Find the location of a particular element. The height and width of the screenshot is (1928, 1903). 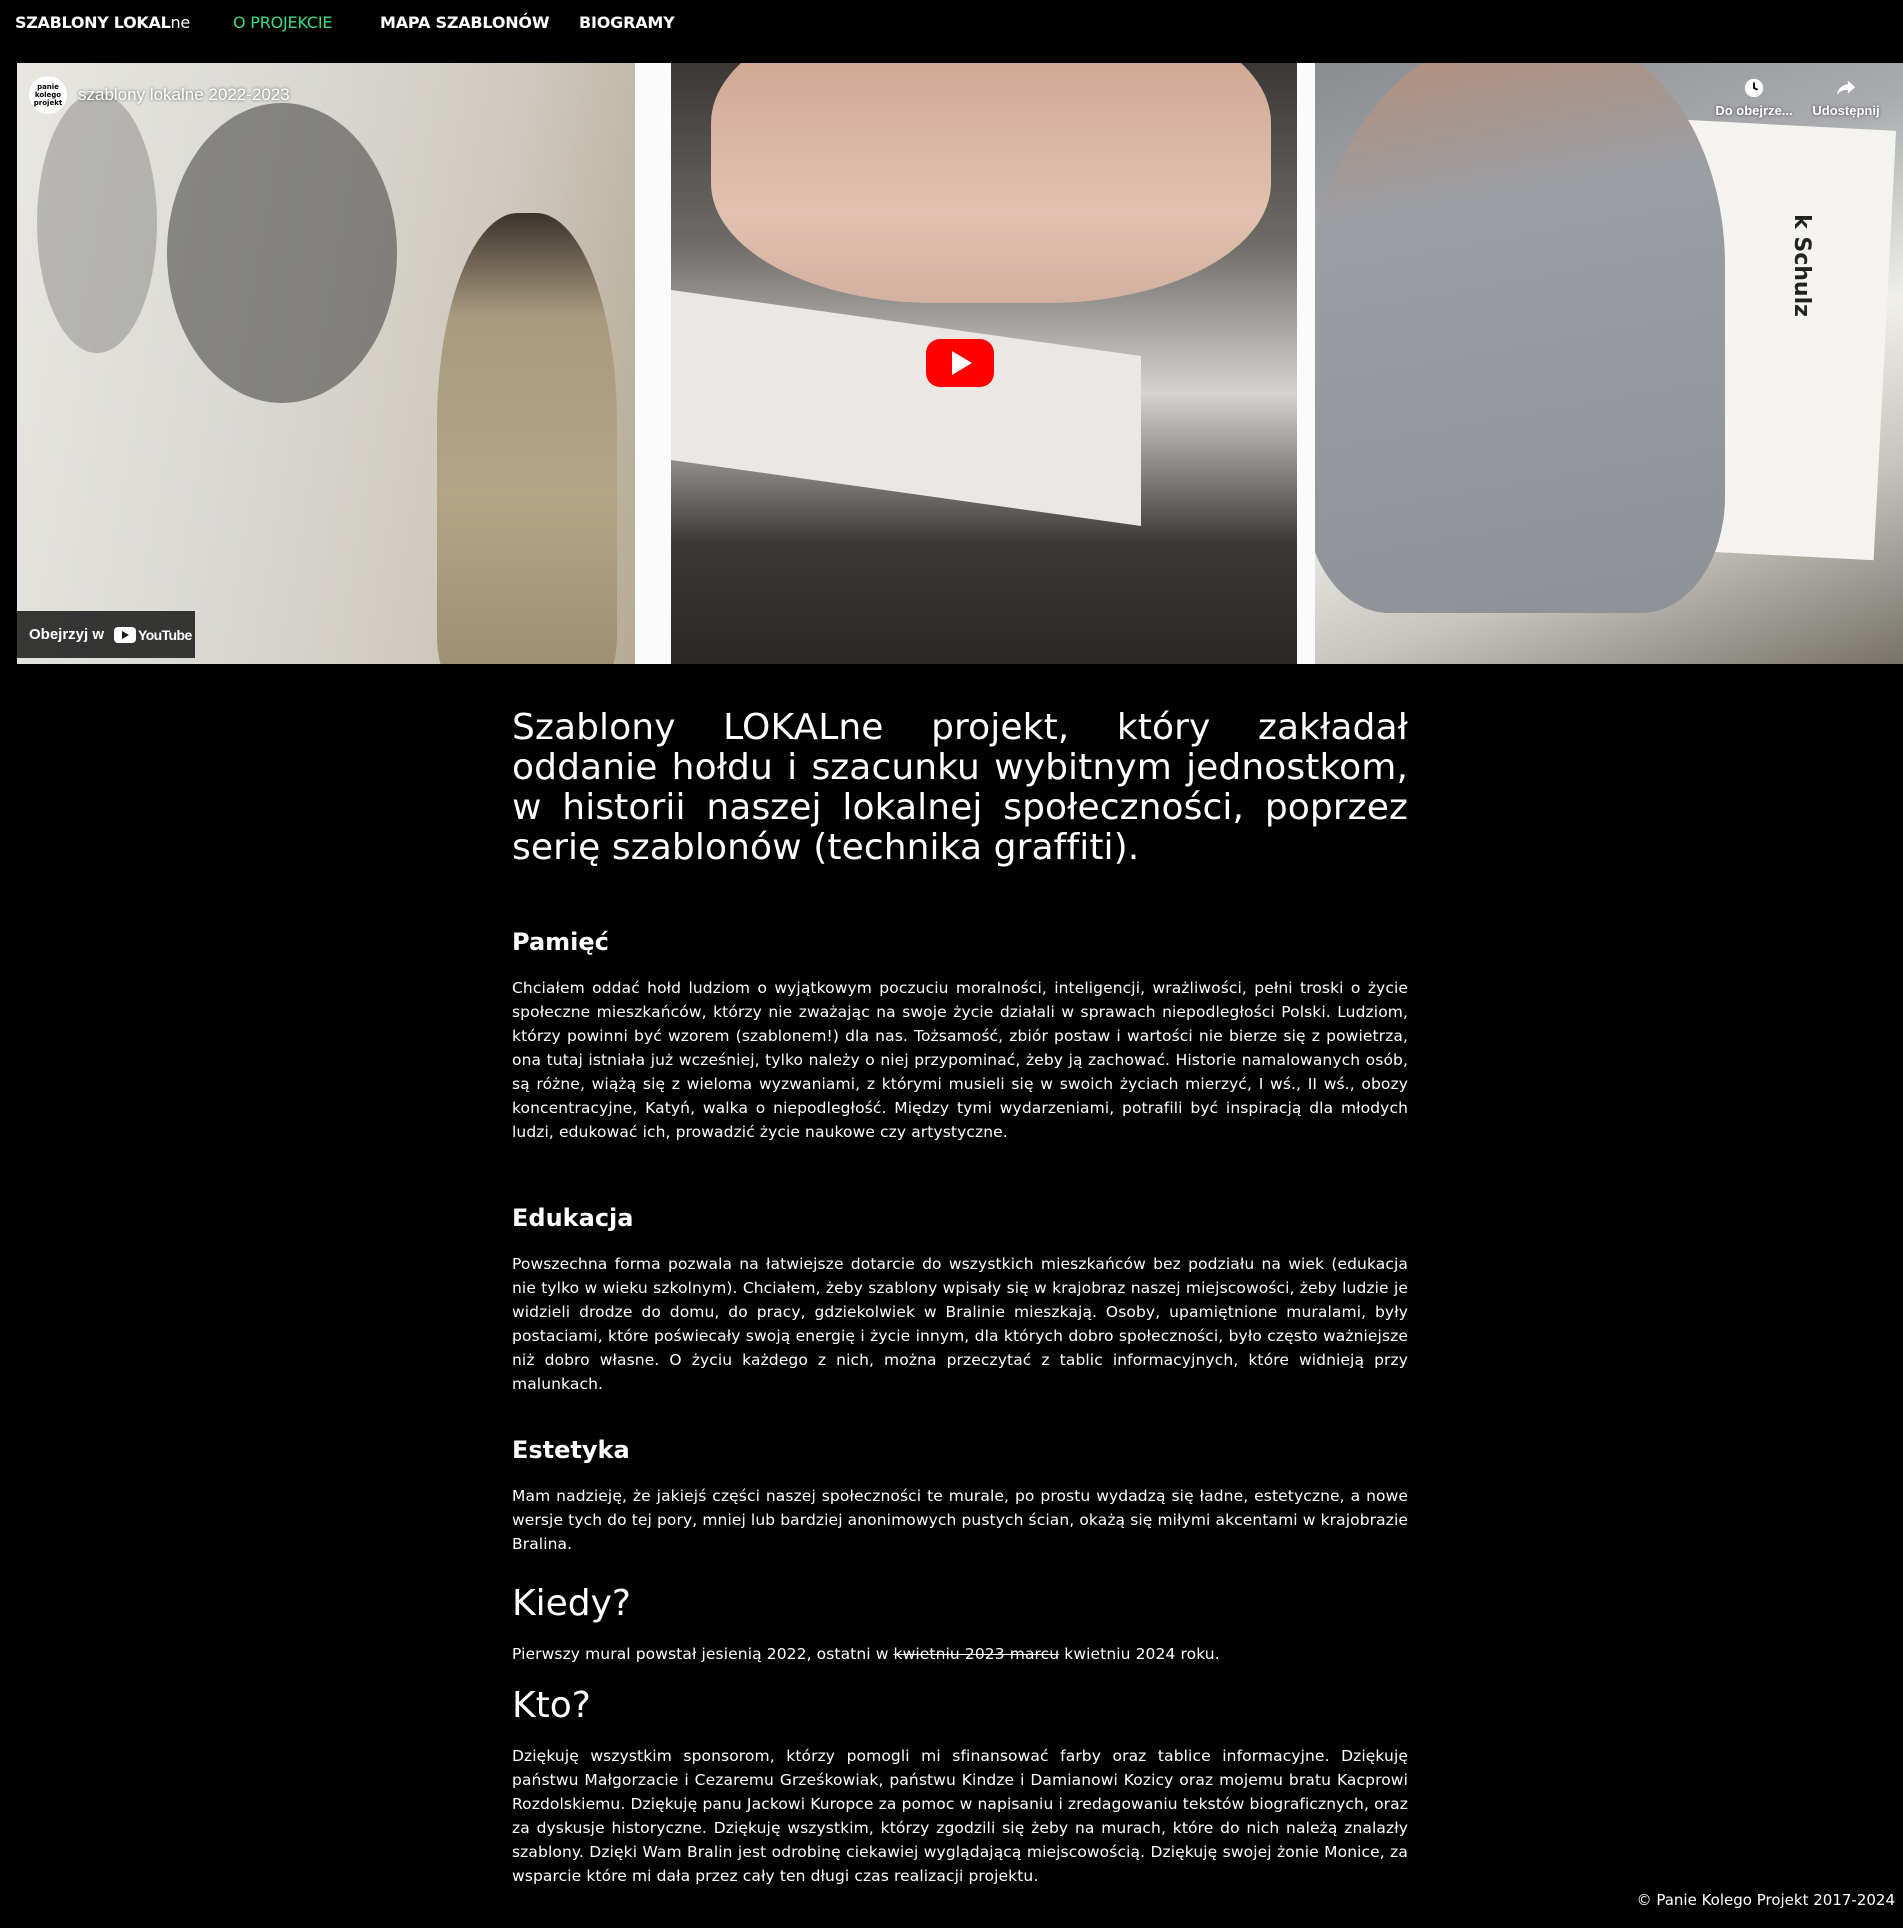

youtube-logo: YouTube is located at coordinates (153, 634).